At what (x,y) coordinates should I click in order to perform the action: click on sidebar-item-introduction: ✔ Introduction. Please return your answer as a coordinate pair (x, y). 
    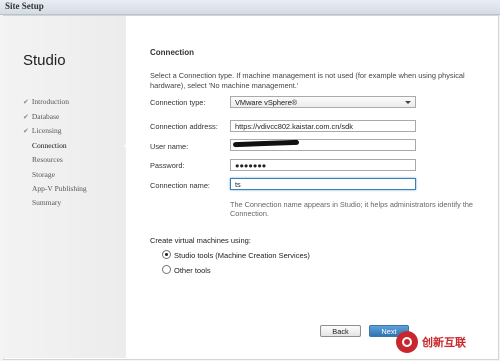
    Looking at the image, I should click on (46, 101).